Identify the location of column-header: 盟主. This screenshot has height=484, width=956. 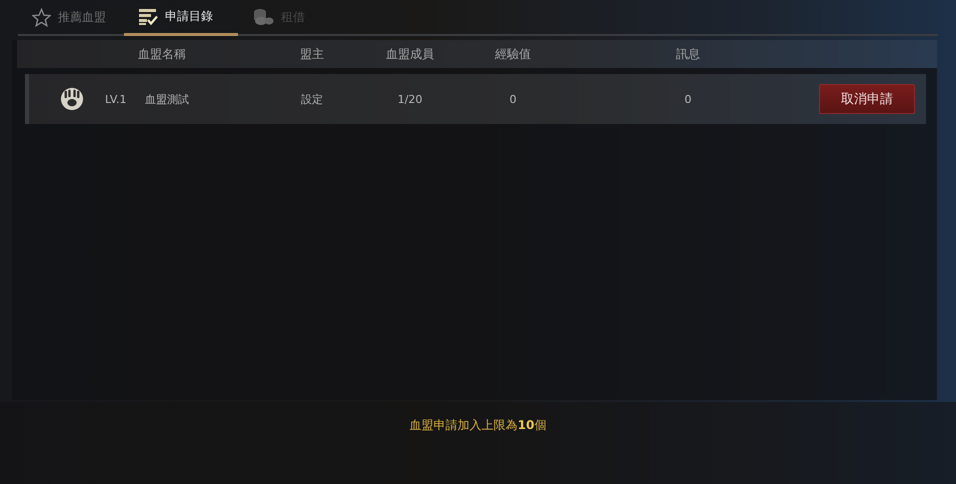
(312, 53).